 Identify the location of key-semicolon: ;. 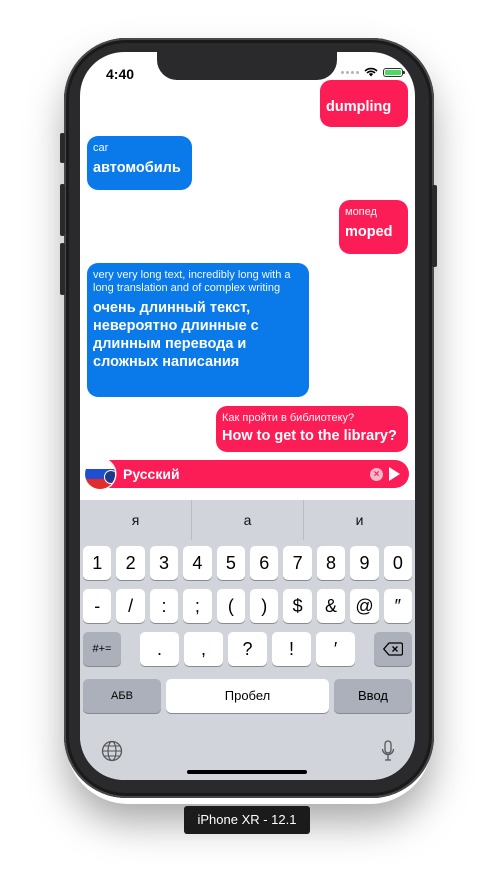
(197, 606).